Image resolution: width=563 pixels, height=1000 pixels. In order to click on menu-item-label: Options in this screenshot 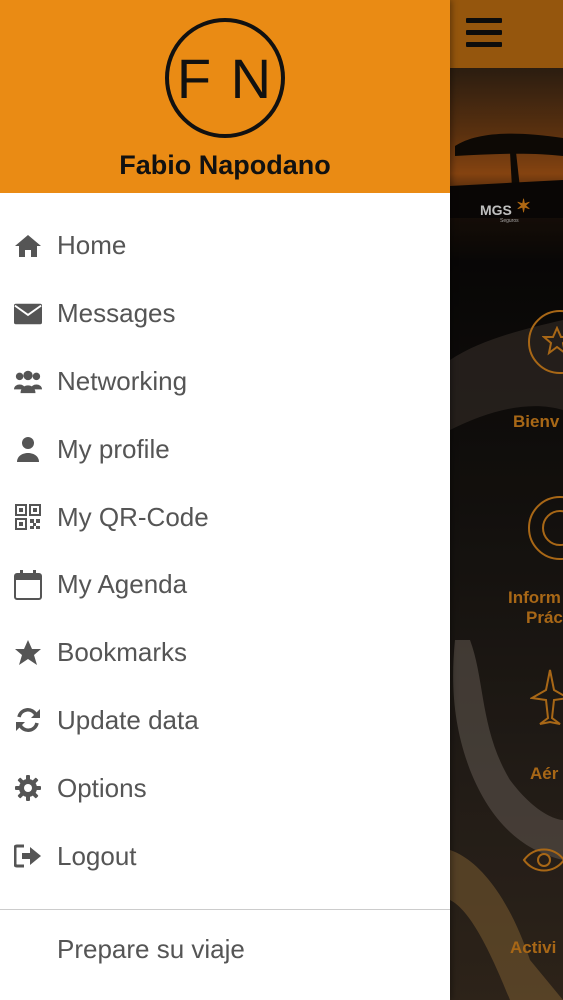, I will do `click(102, 787)`.